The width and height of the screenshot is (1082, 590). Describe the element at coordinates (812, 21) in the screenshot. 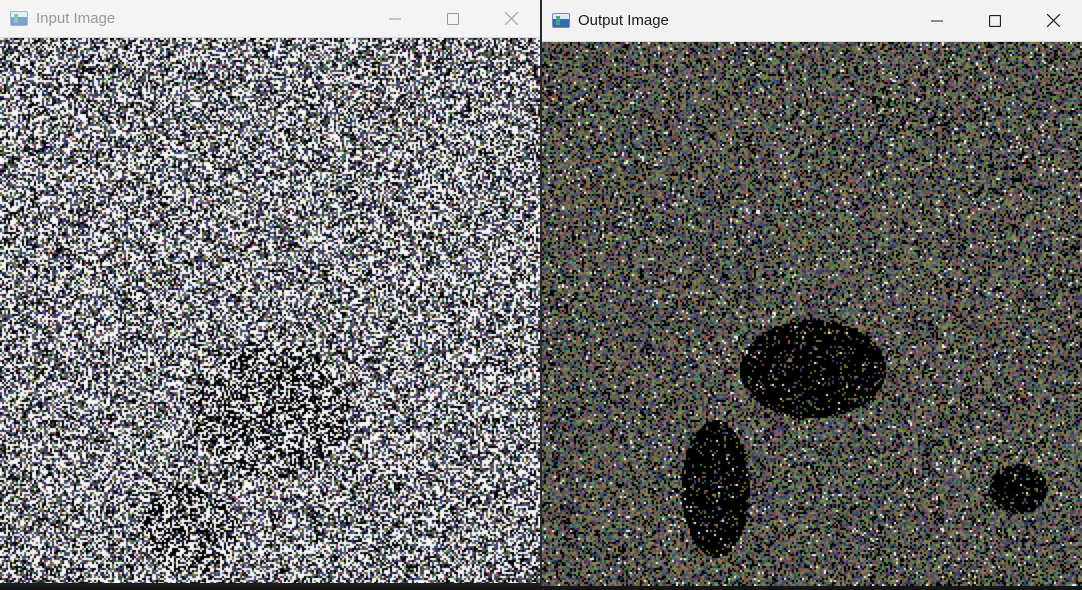

I see `output-window-titlebar: Output Image` at that location.